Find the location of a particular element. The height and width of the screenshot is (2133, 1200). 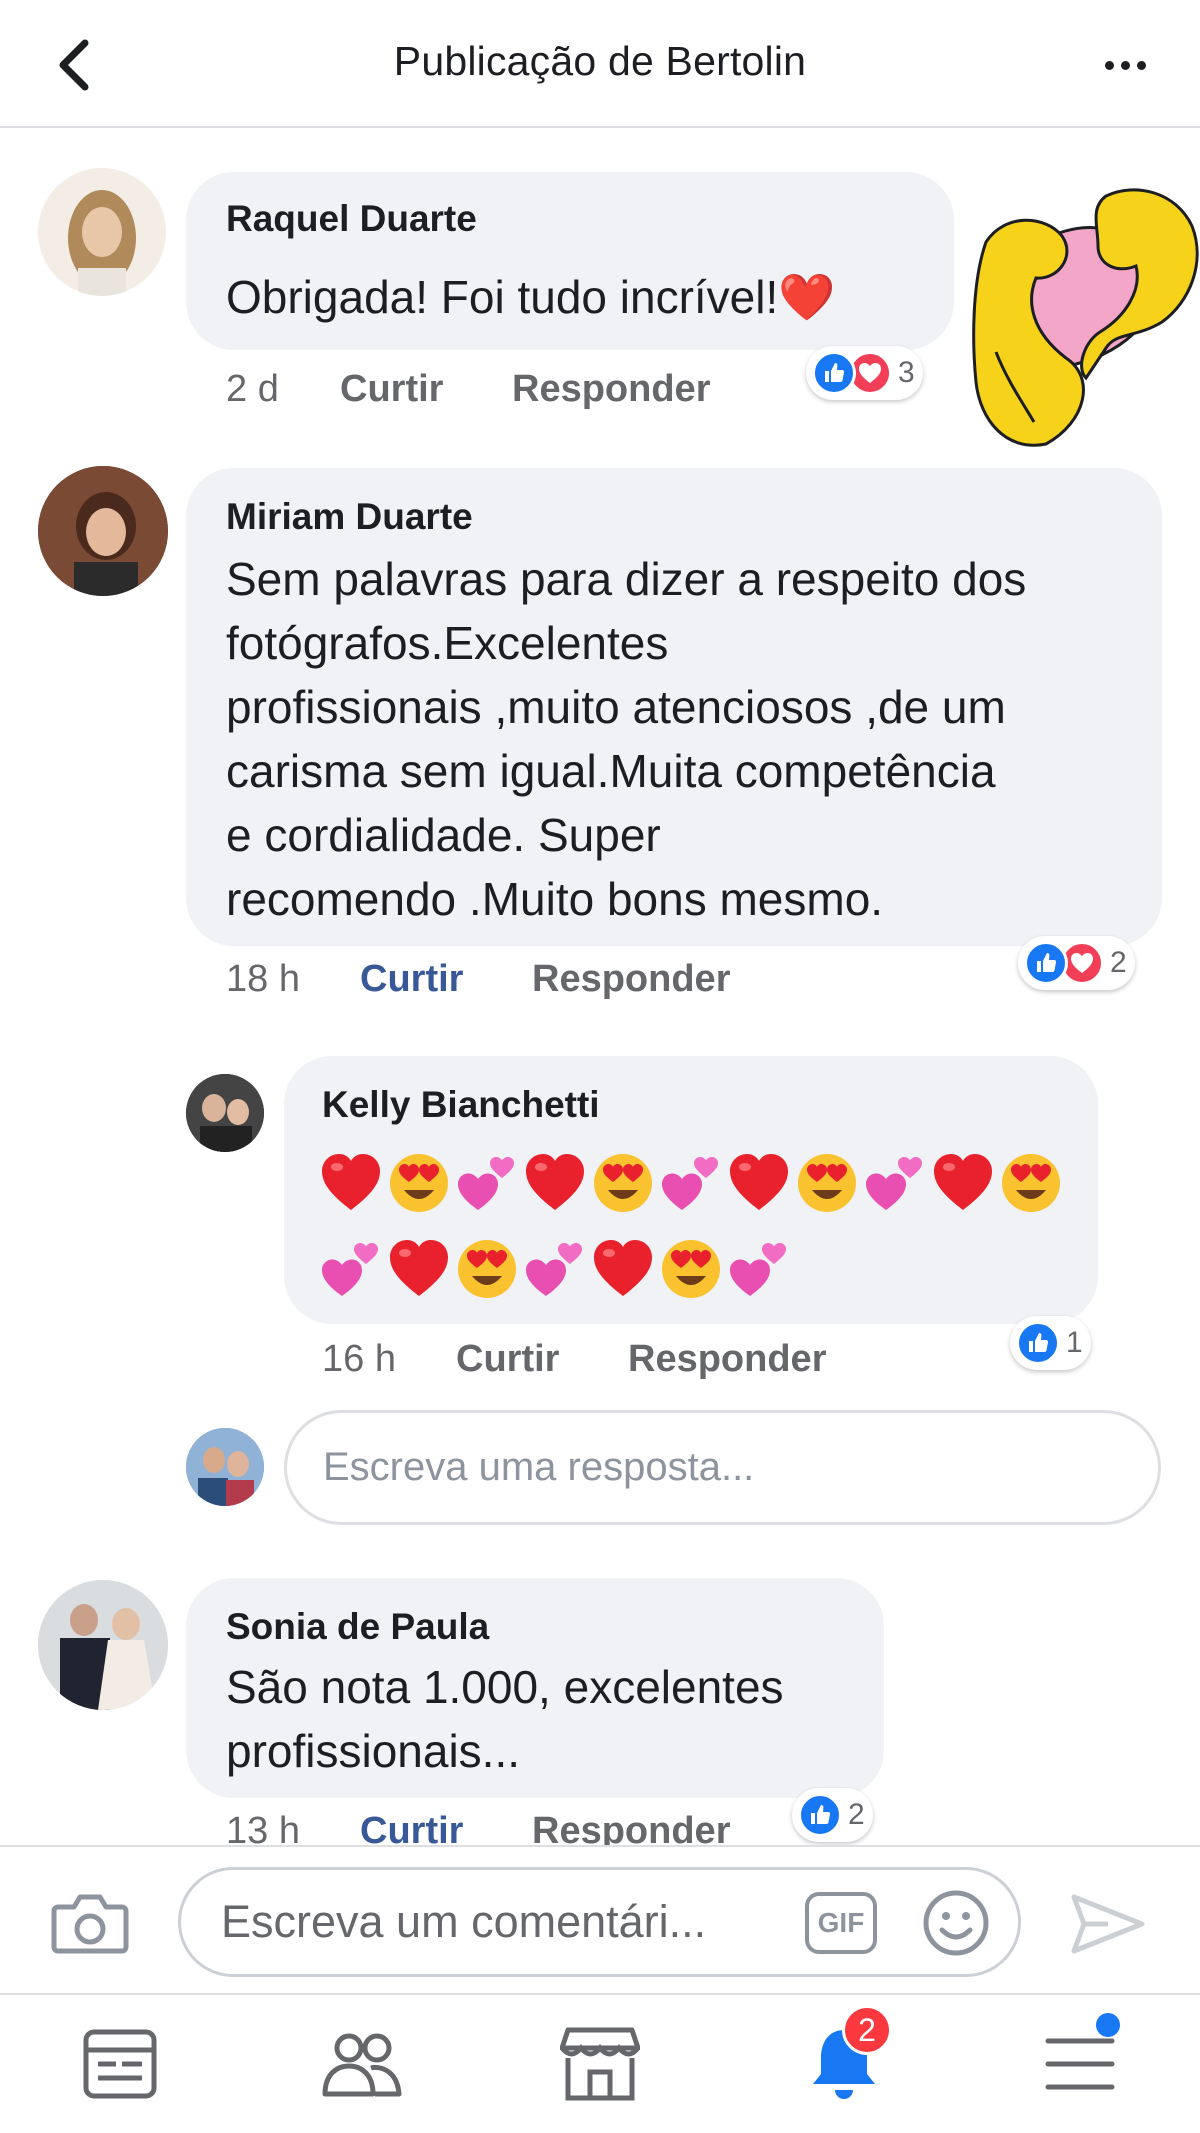

reaction-summary: 1 is located at coordinates (1050, 1343).